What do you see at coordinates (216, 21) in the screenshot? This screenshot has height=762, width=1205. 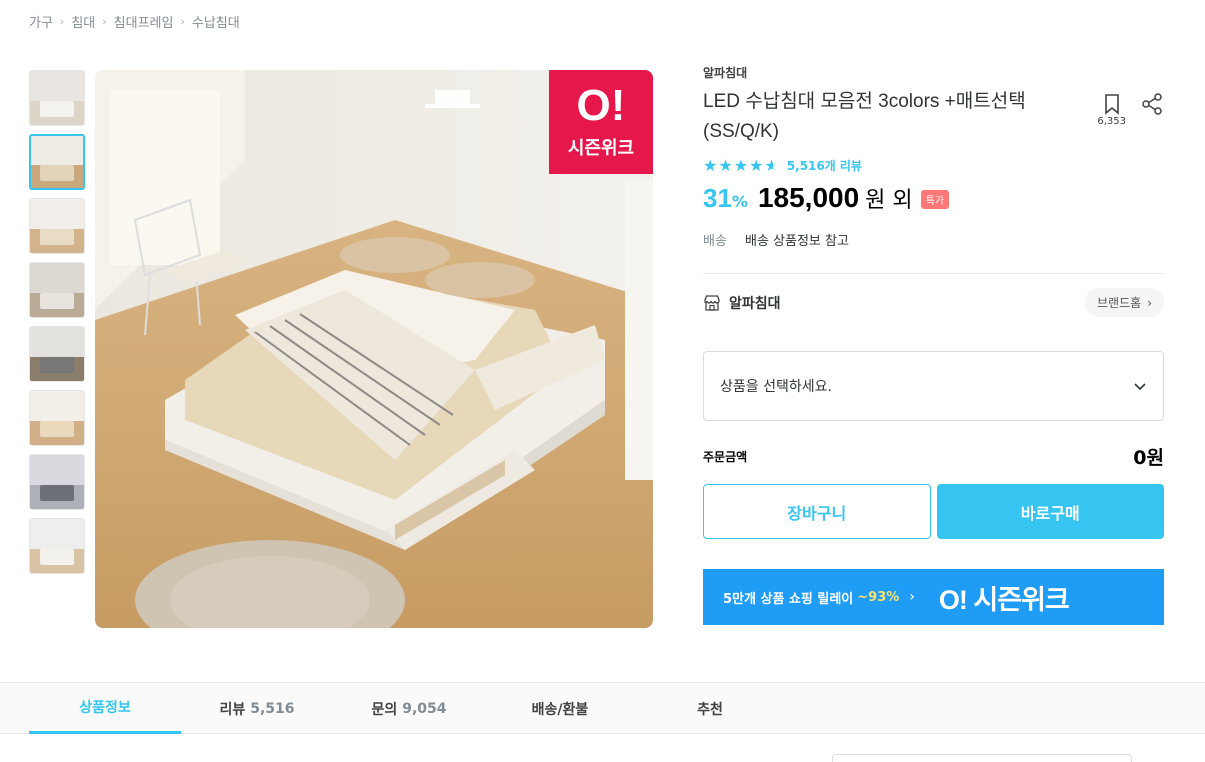 I see `breadcrumb-storage-bed: 수납침대` at bounding box center [216, 21].